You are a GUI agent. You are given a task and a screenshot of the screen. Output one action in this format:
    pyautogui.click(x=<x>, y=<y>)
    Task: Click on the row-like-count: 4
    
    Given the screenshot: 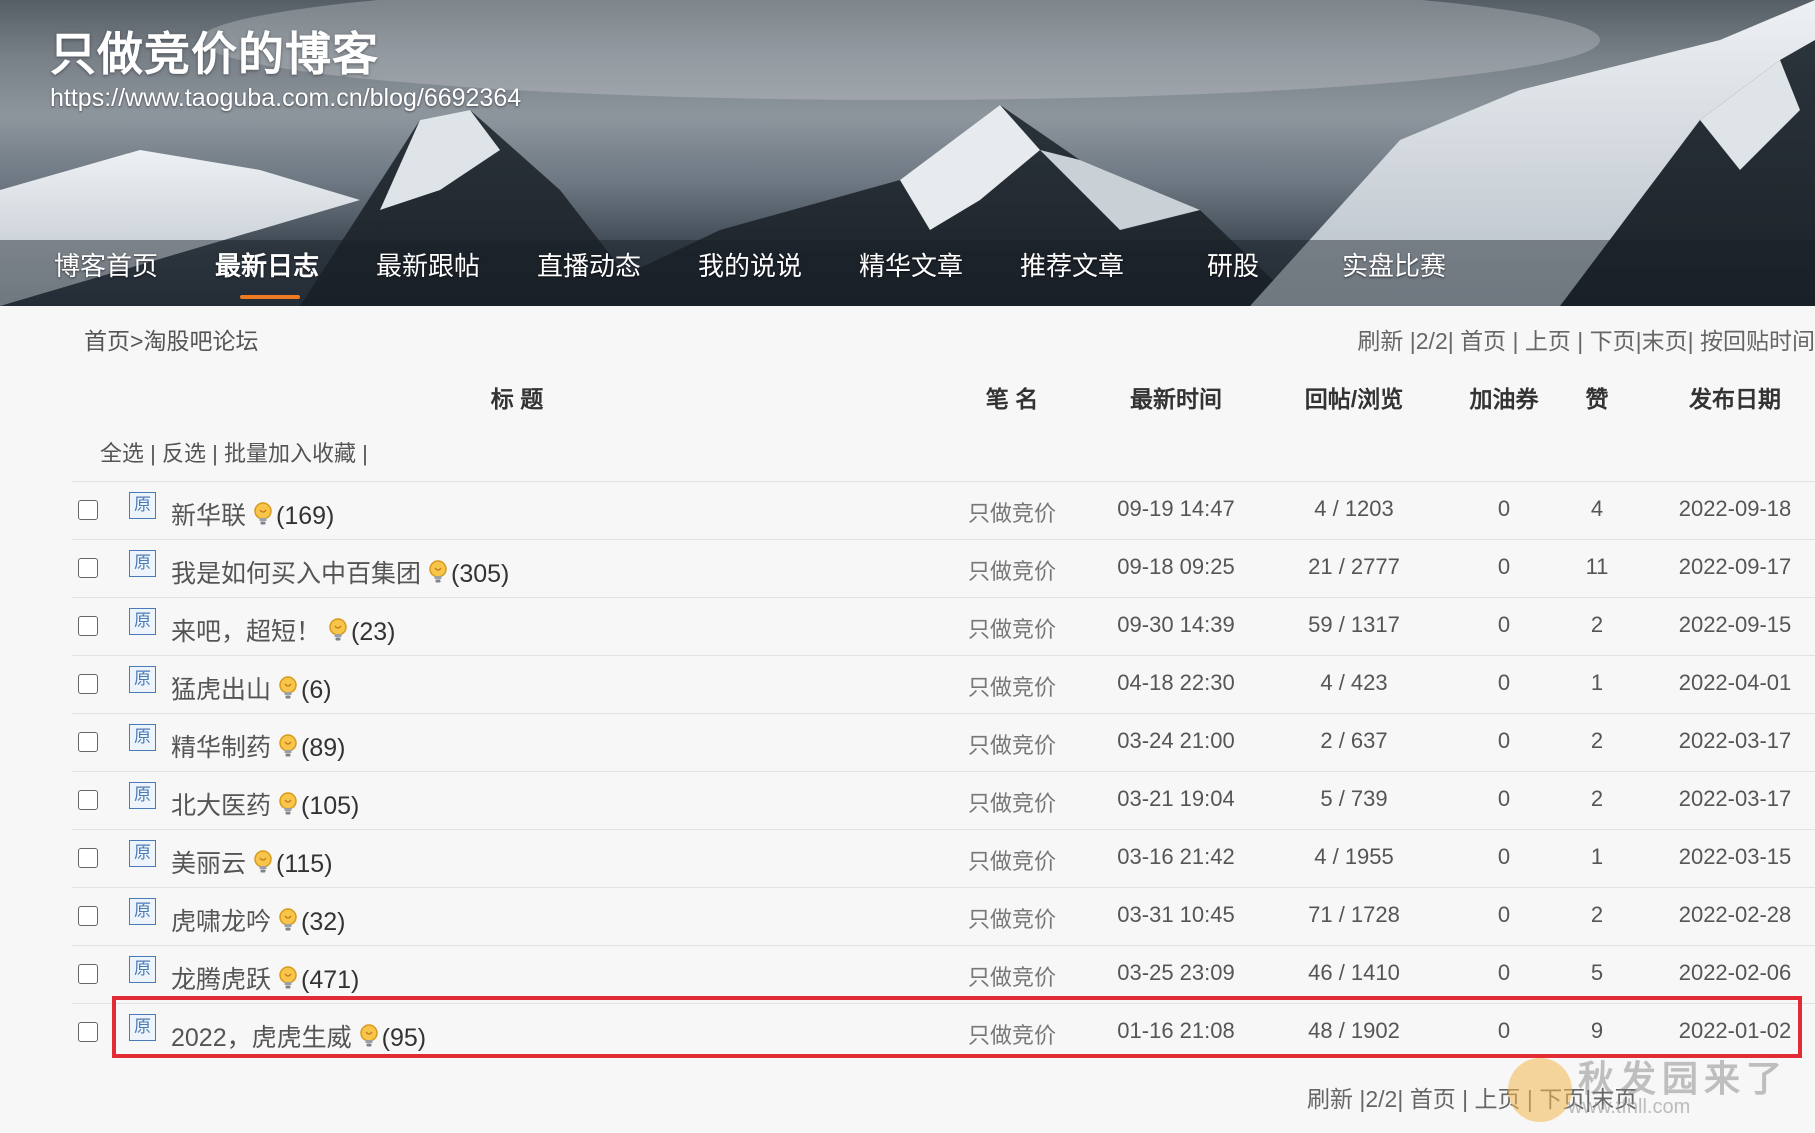 What is the action you would take?
    pyautogui.click(x=1597, y=508)
    